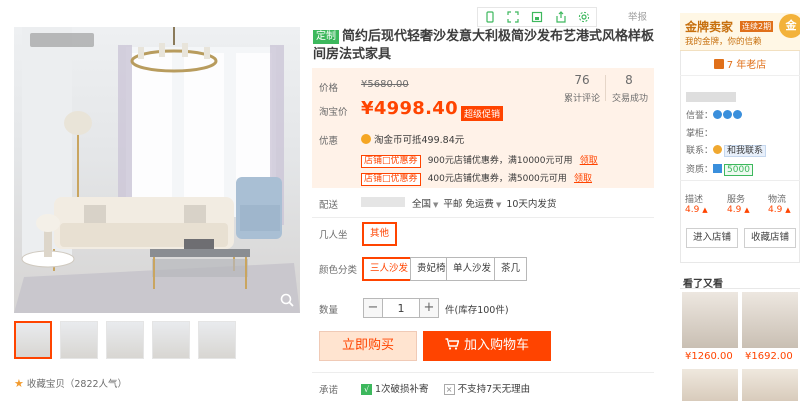  I want to click on custom-tag: 定制, so click(326, 37).